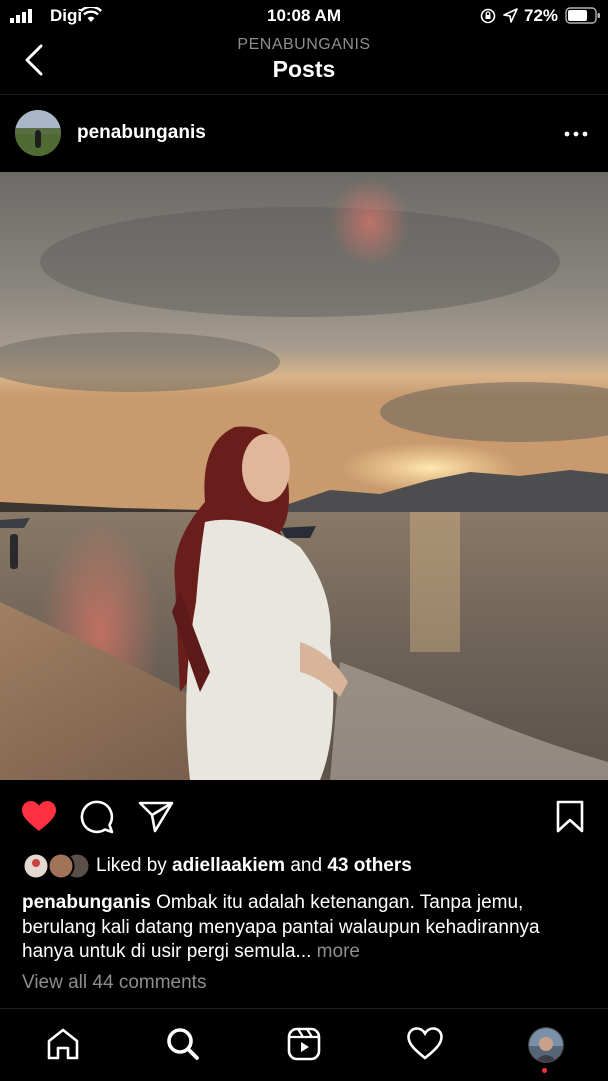 The image size is (608, 1081). What do you see at coordinates (56, 866) in the screenshot?
I see `liked-by-avatars` at bounding box center [56, 866].